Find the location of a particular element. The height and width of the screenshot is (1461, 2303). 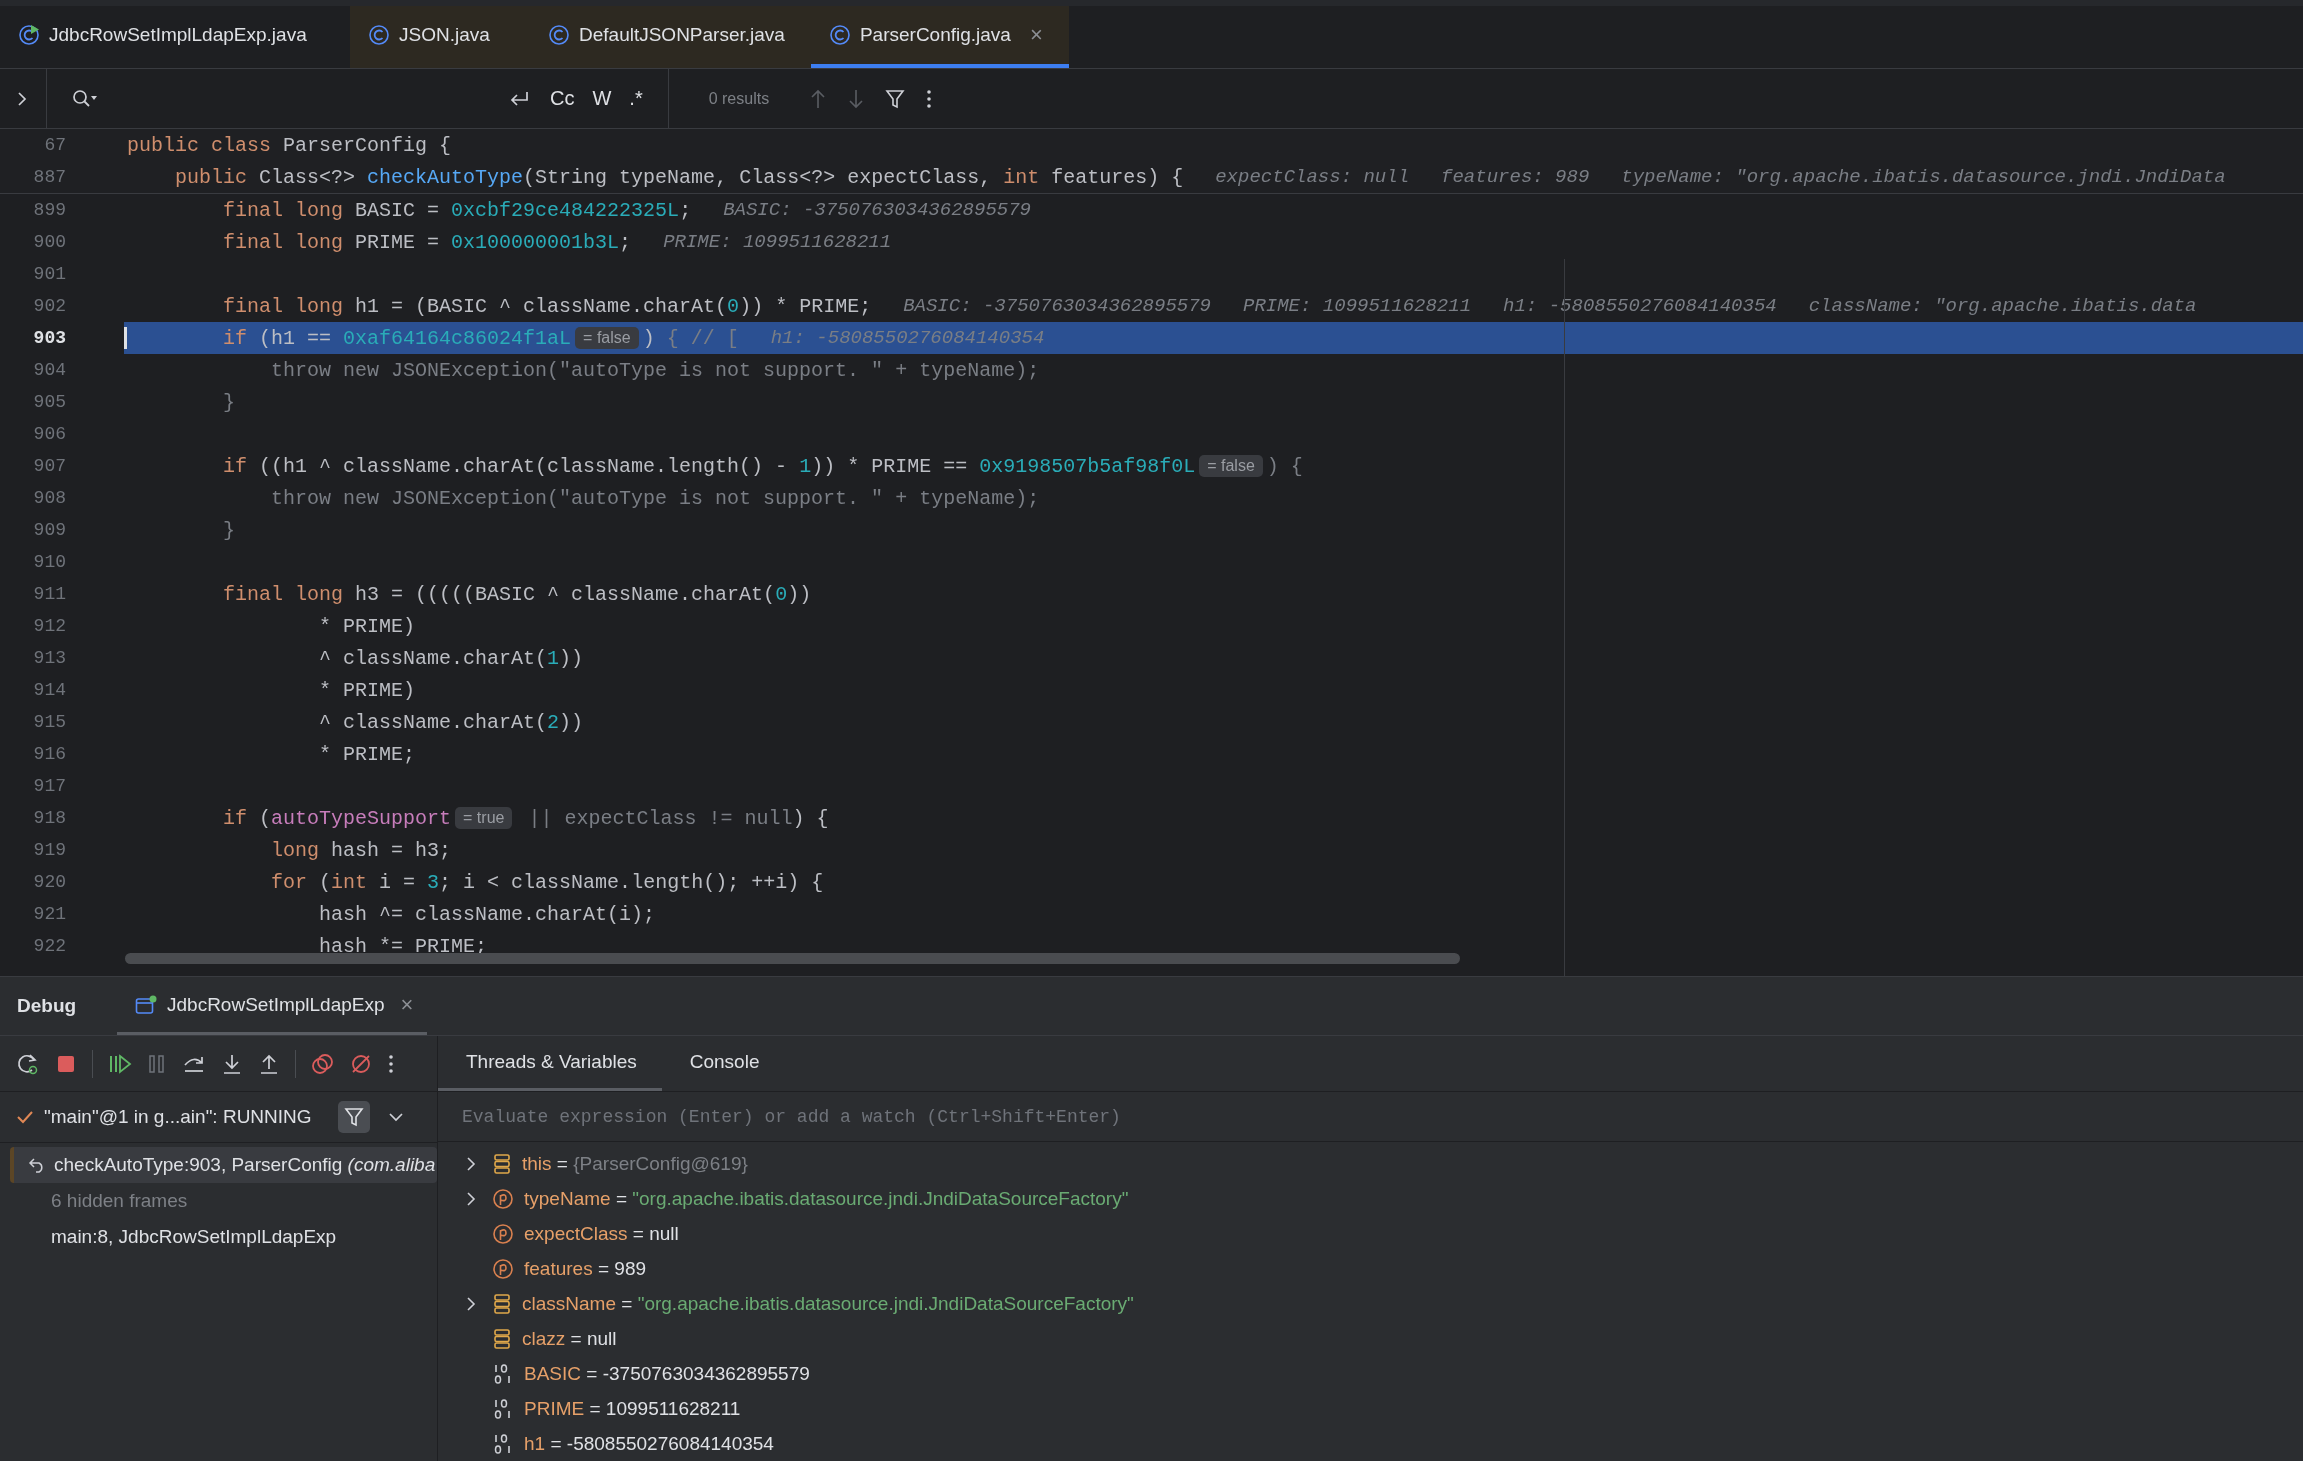

line-number: 67 is located at coordinates (55, 145).